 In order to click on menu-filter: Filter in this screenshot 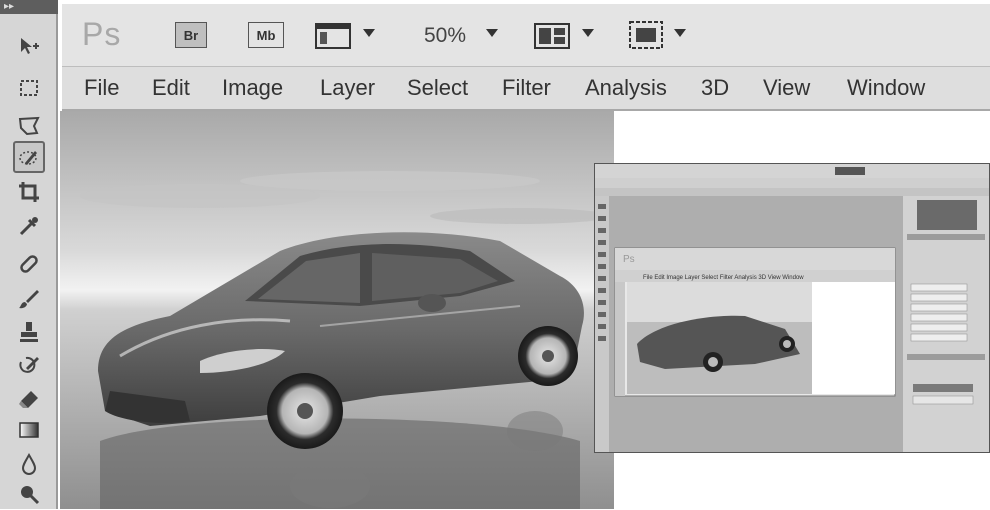, I will do `click(526, 88)`.